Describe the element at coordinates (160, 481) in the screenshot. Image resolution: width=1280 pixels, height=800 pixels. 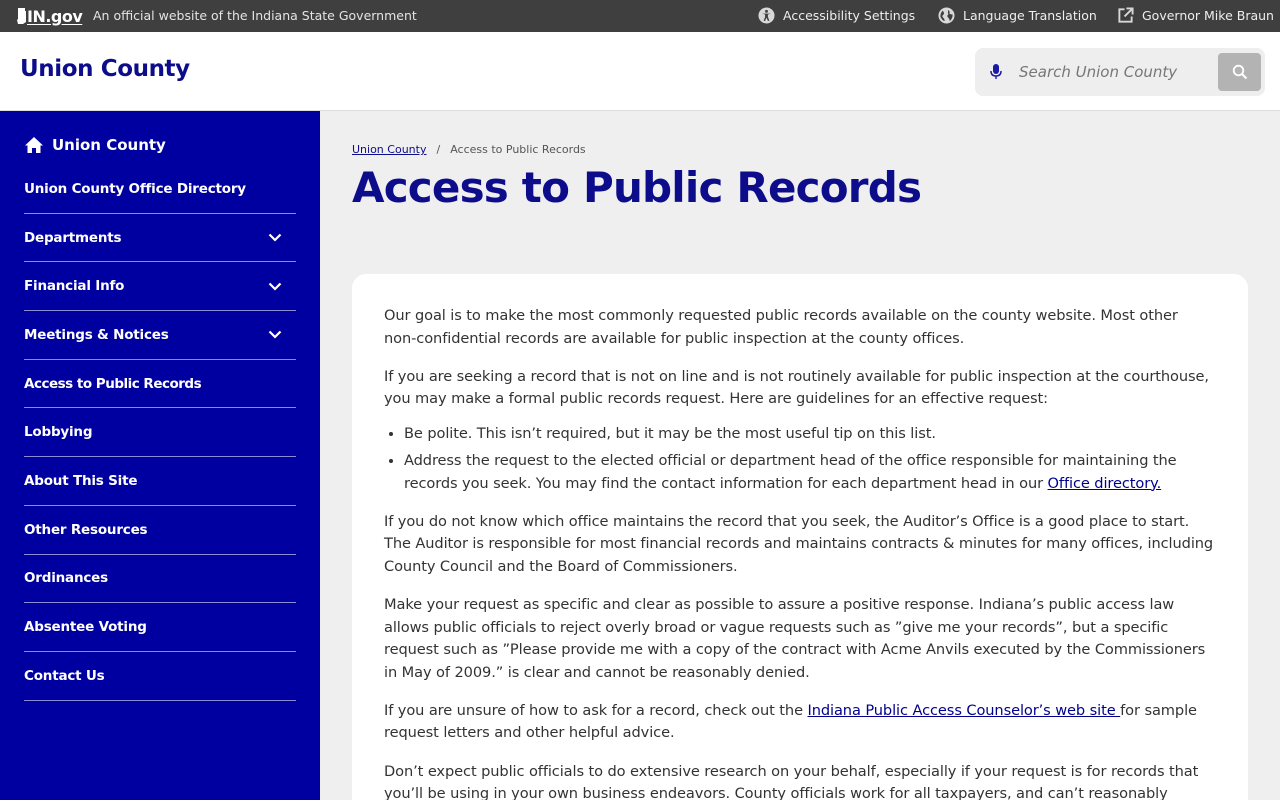
I see `sidebar-item-about-site: About This Site` at that location.